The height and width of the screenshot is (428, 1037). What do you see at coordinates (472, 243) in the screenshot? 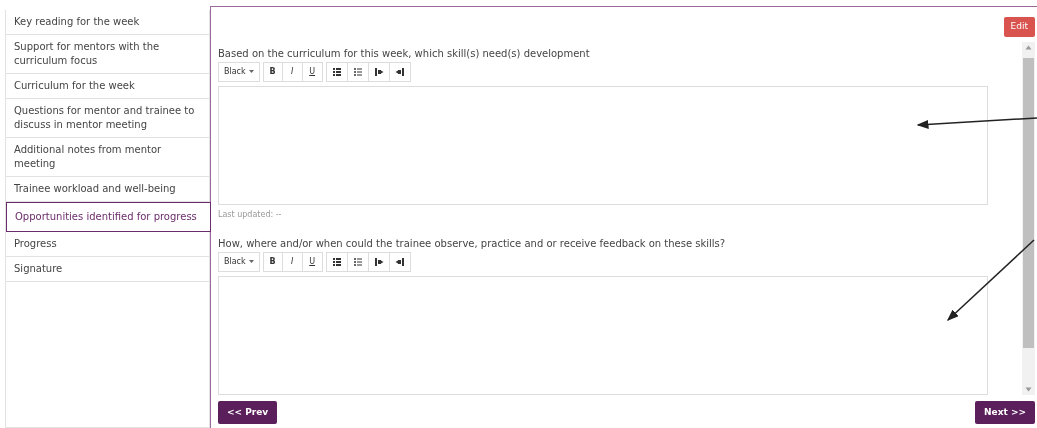
I see `question-label: How, where and/or when could the trainee observe, practice and or receive feedback on these skills?` at bounding box center [472, 243].